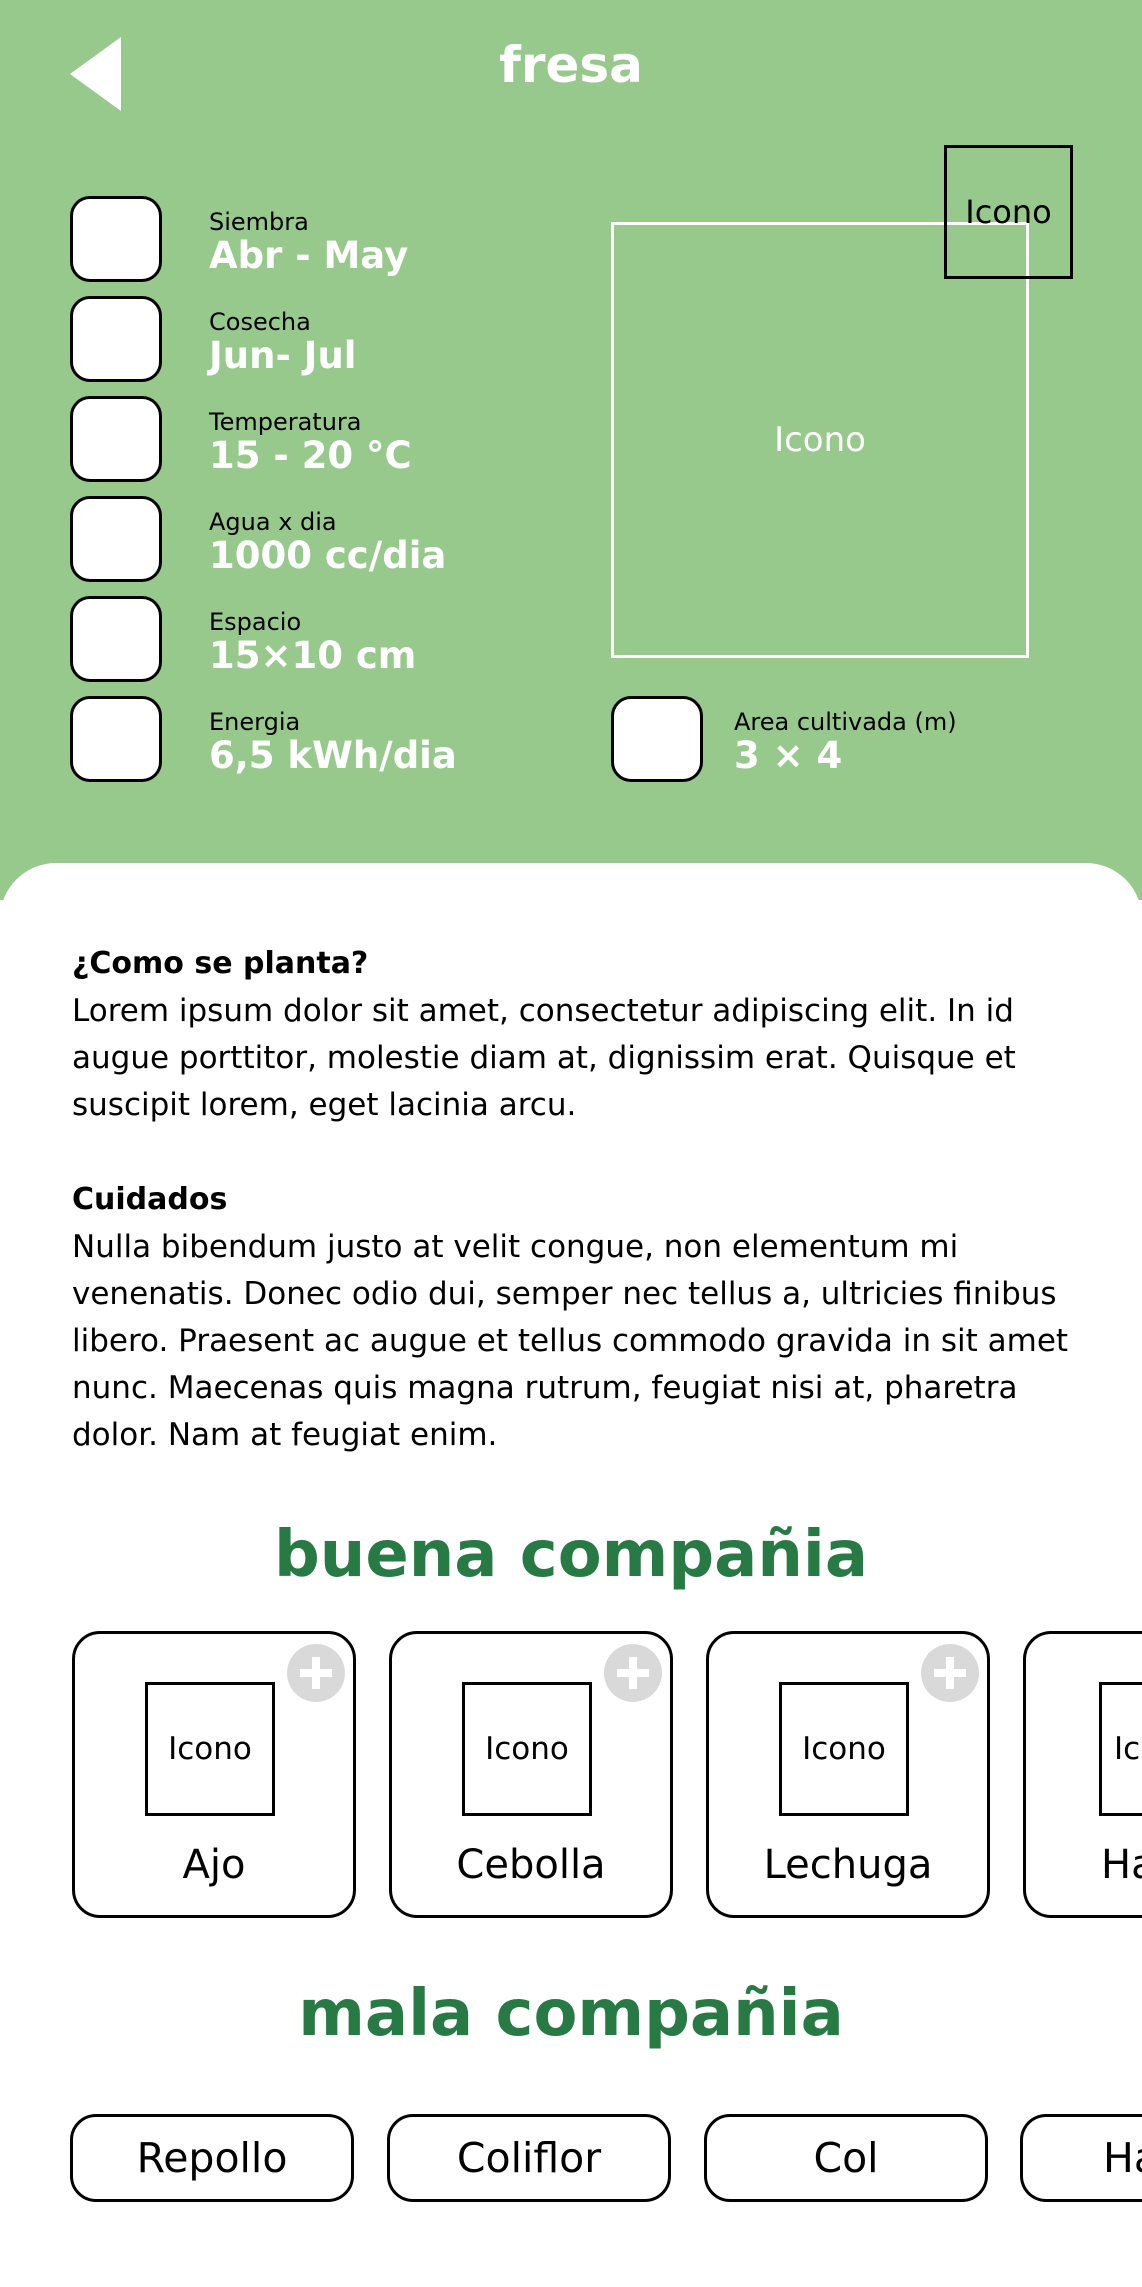 The height and width of the screenshot is (2287, 1142). Describe the element at coordinates (283, 355) in the screenshot. I see `harvest-value: Jun- Jul` at that location.